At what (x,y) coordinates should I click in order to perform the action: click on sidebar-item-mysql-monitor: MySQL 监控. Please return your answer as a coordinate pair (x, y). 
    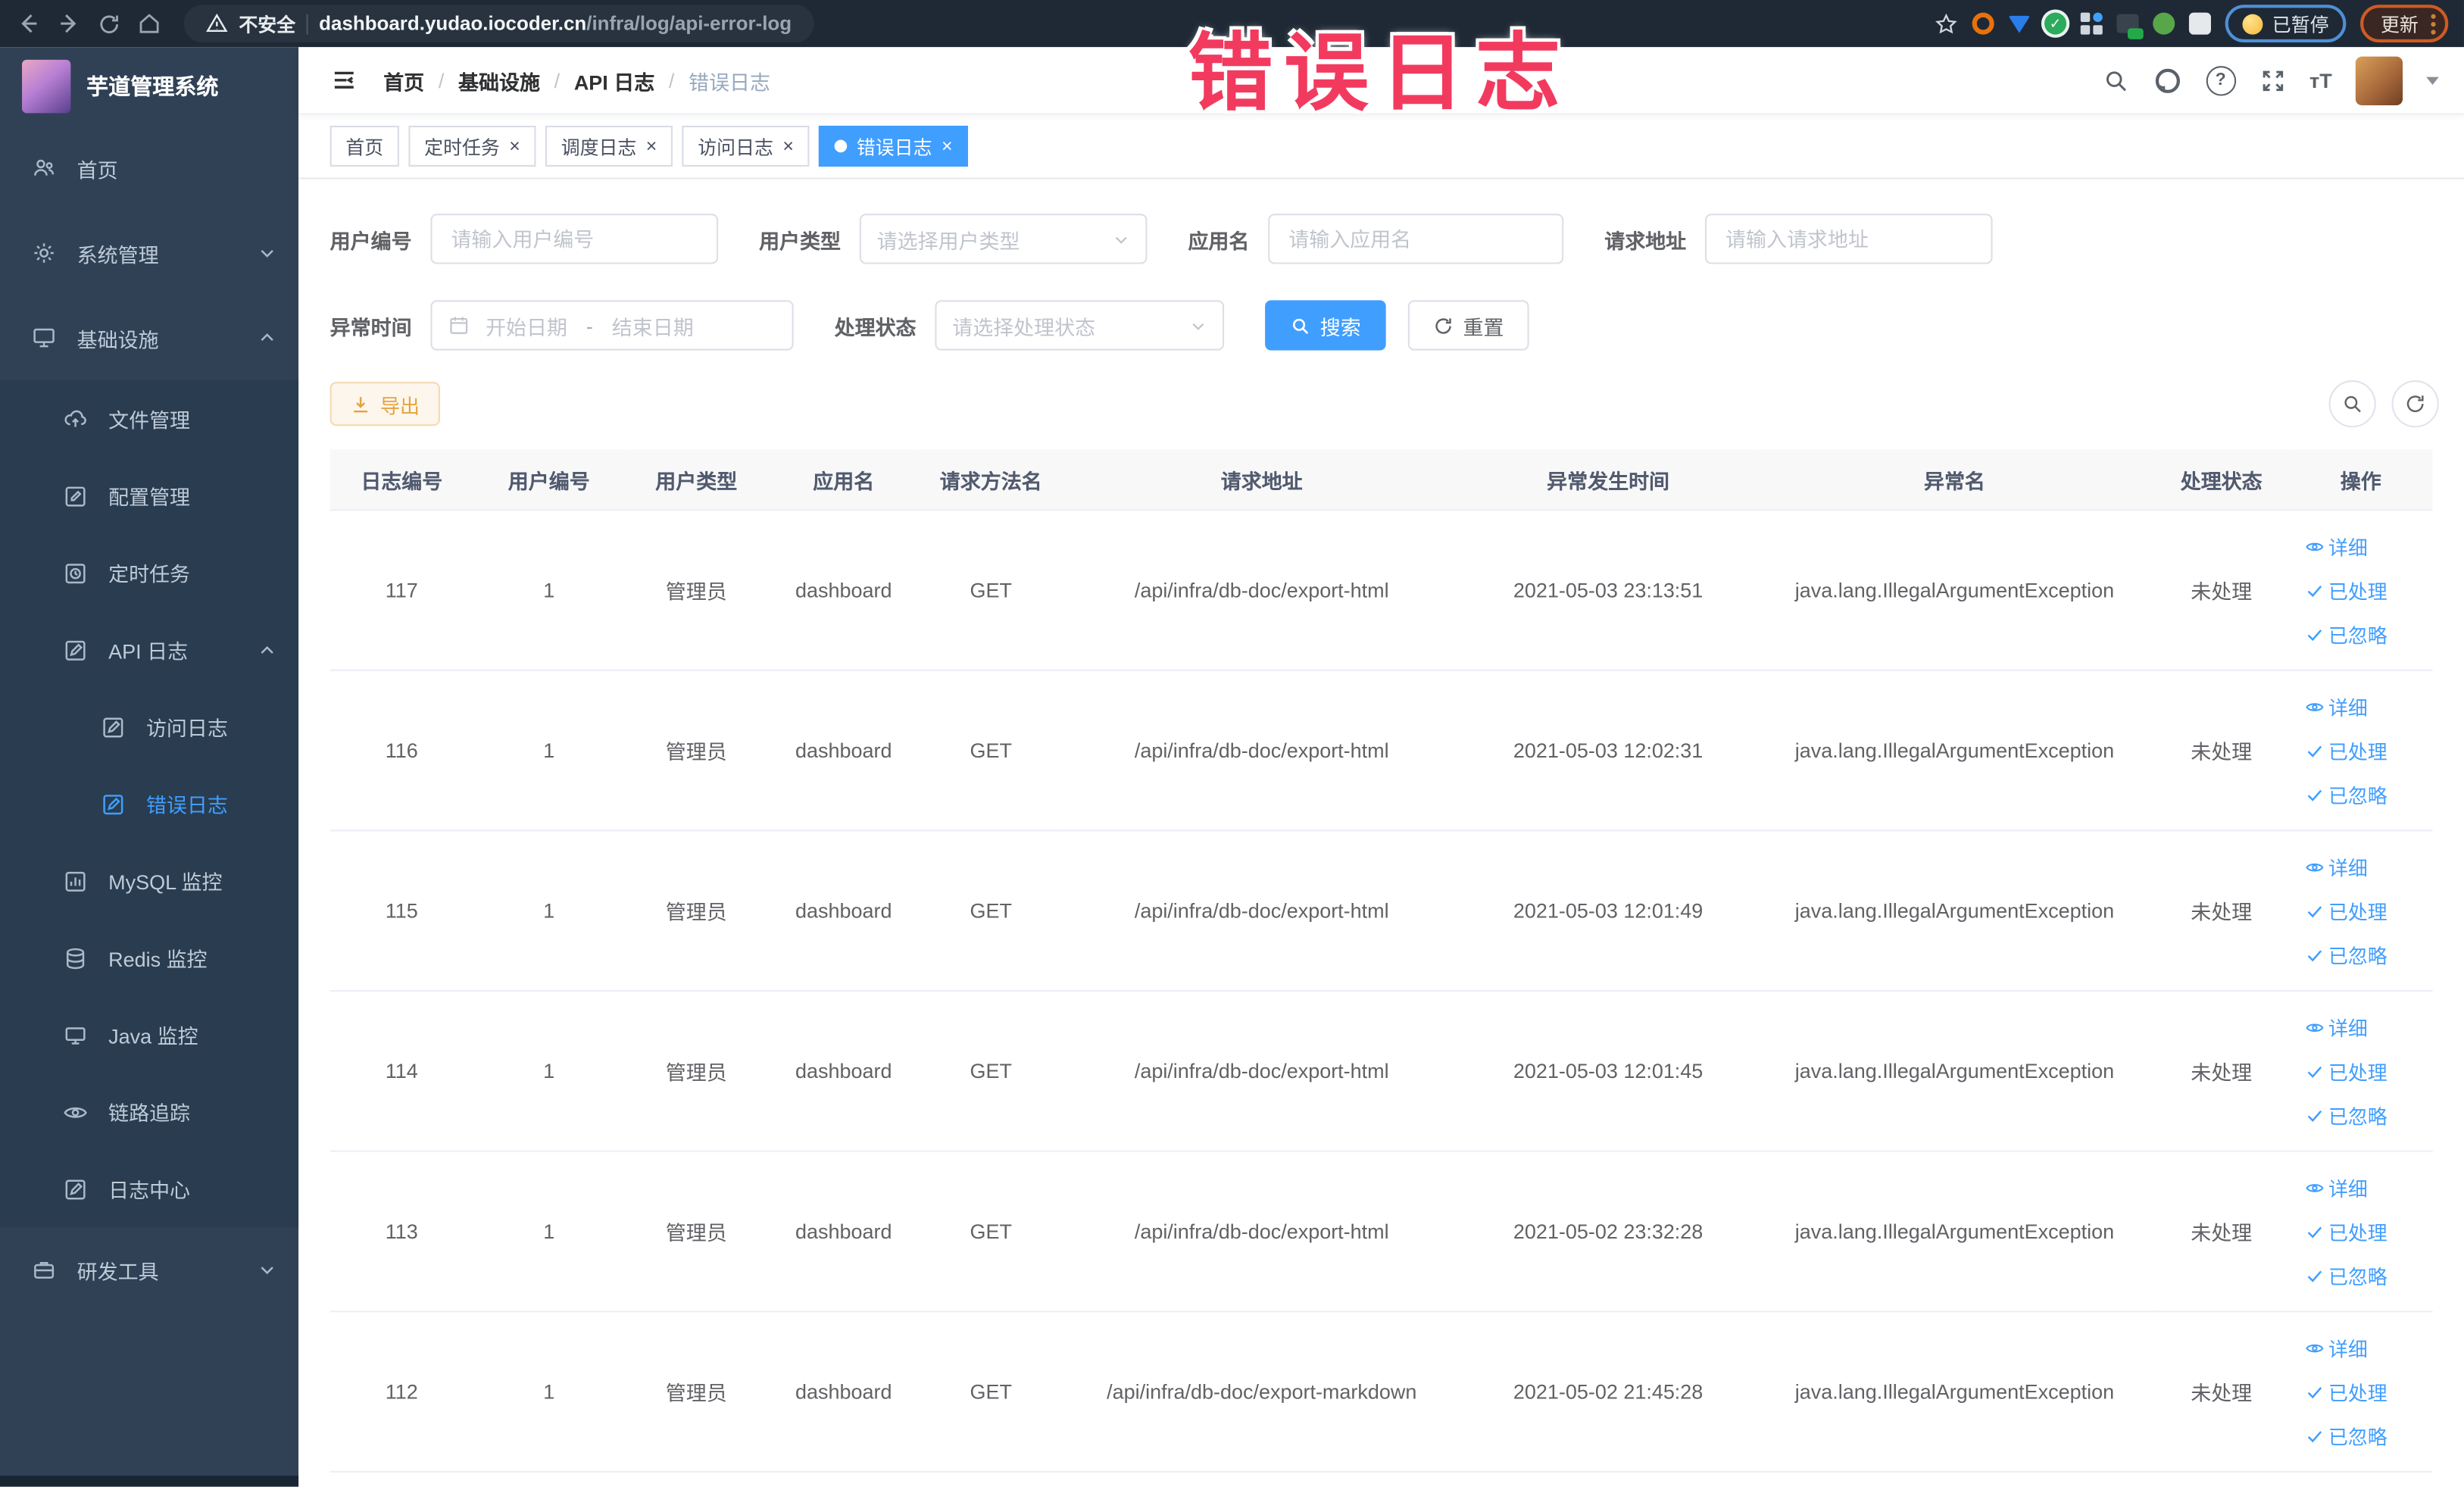
    Looking at the image, I should click on (149, 881).